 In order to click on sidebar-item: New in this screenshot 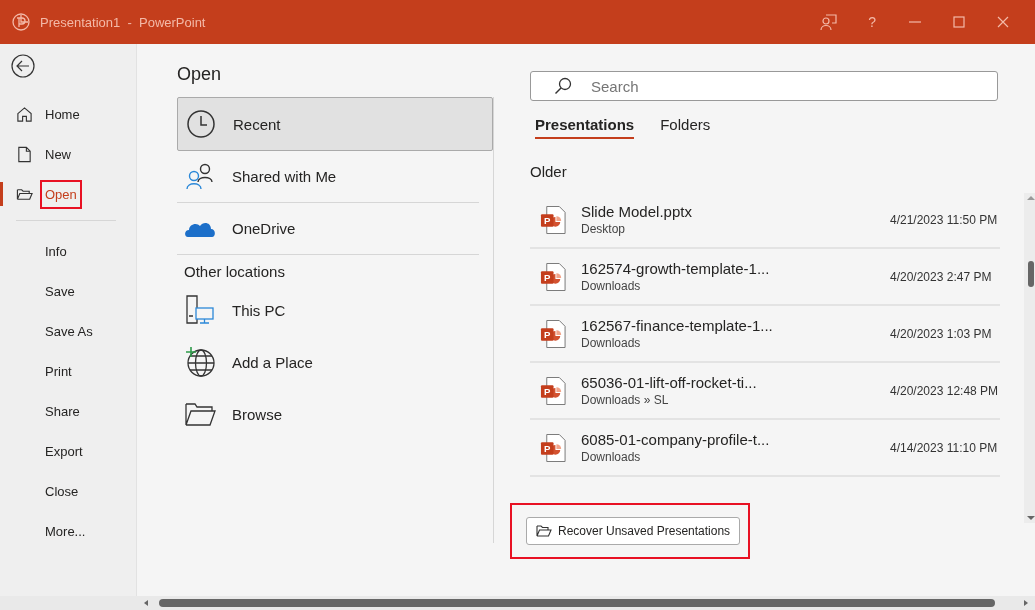, I will do `click(68, 154)`.